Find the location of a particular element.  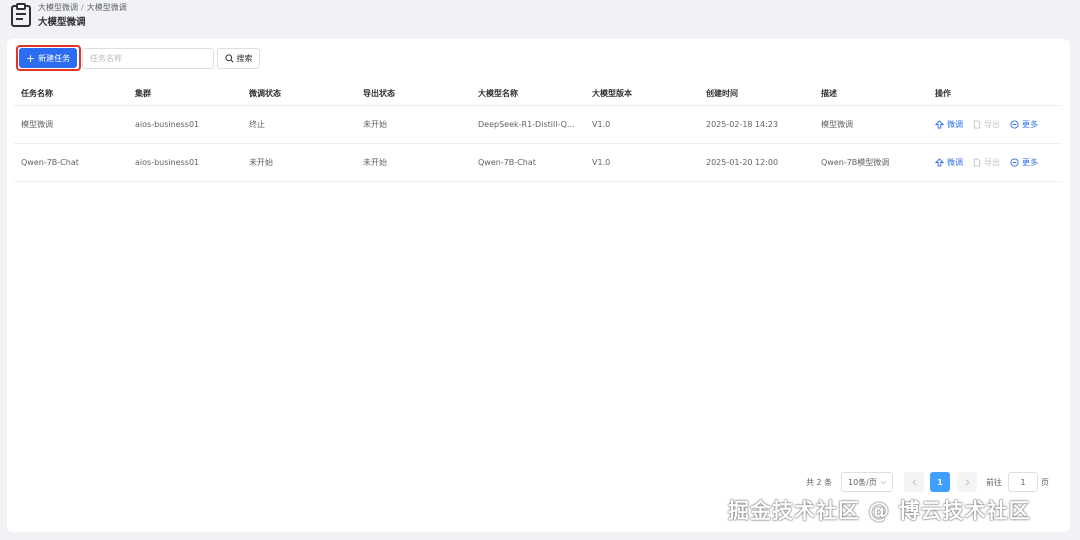

watermark: 掘金技术社区 @ 博云技术社区 is located at coordinates (879, 511).